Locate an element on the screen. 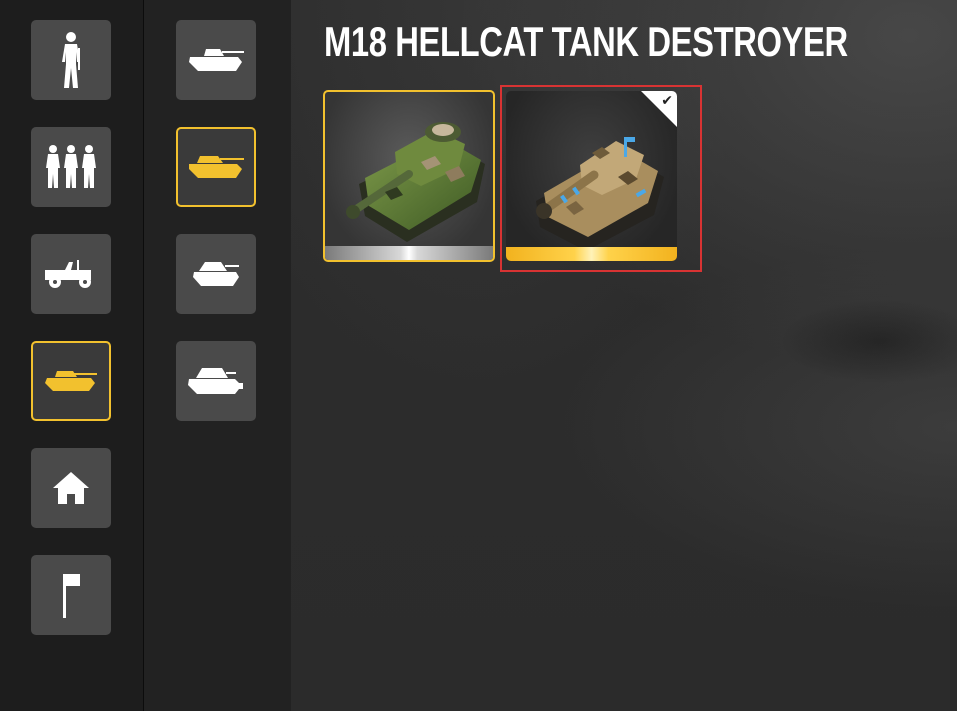 This screenshot has width=957, height=711. category-flag-button is located at coordinates (71, 595).